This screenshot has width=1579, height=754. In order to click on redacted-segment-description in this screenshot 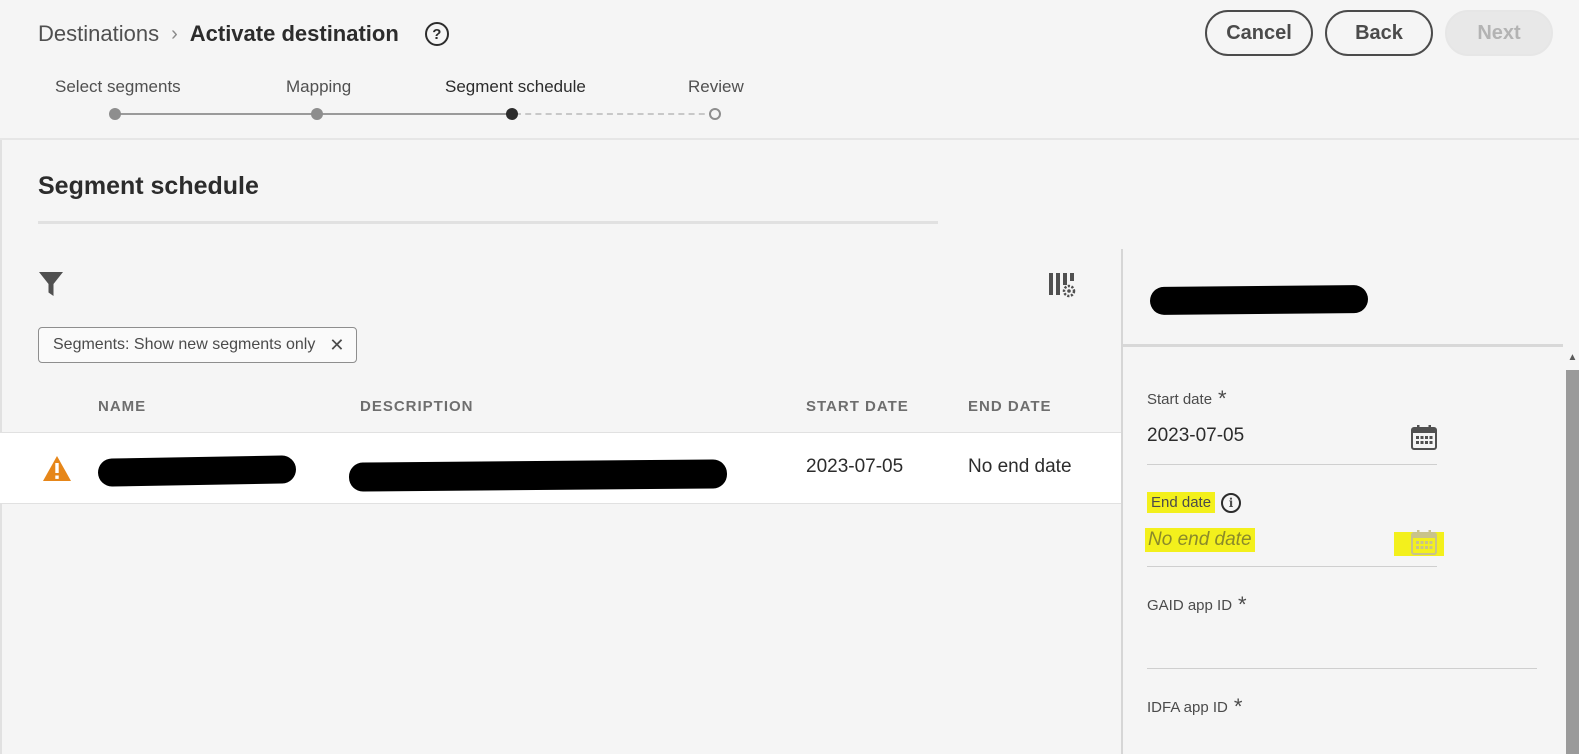, I will do `click(538, 475)`.